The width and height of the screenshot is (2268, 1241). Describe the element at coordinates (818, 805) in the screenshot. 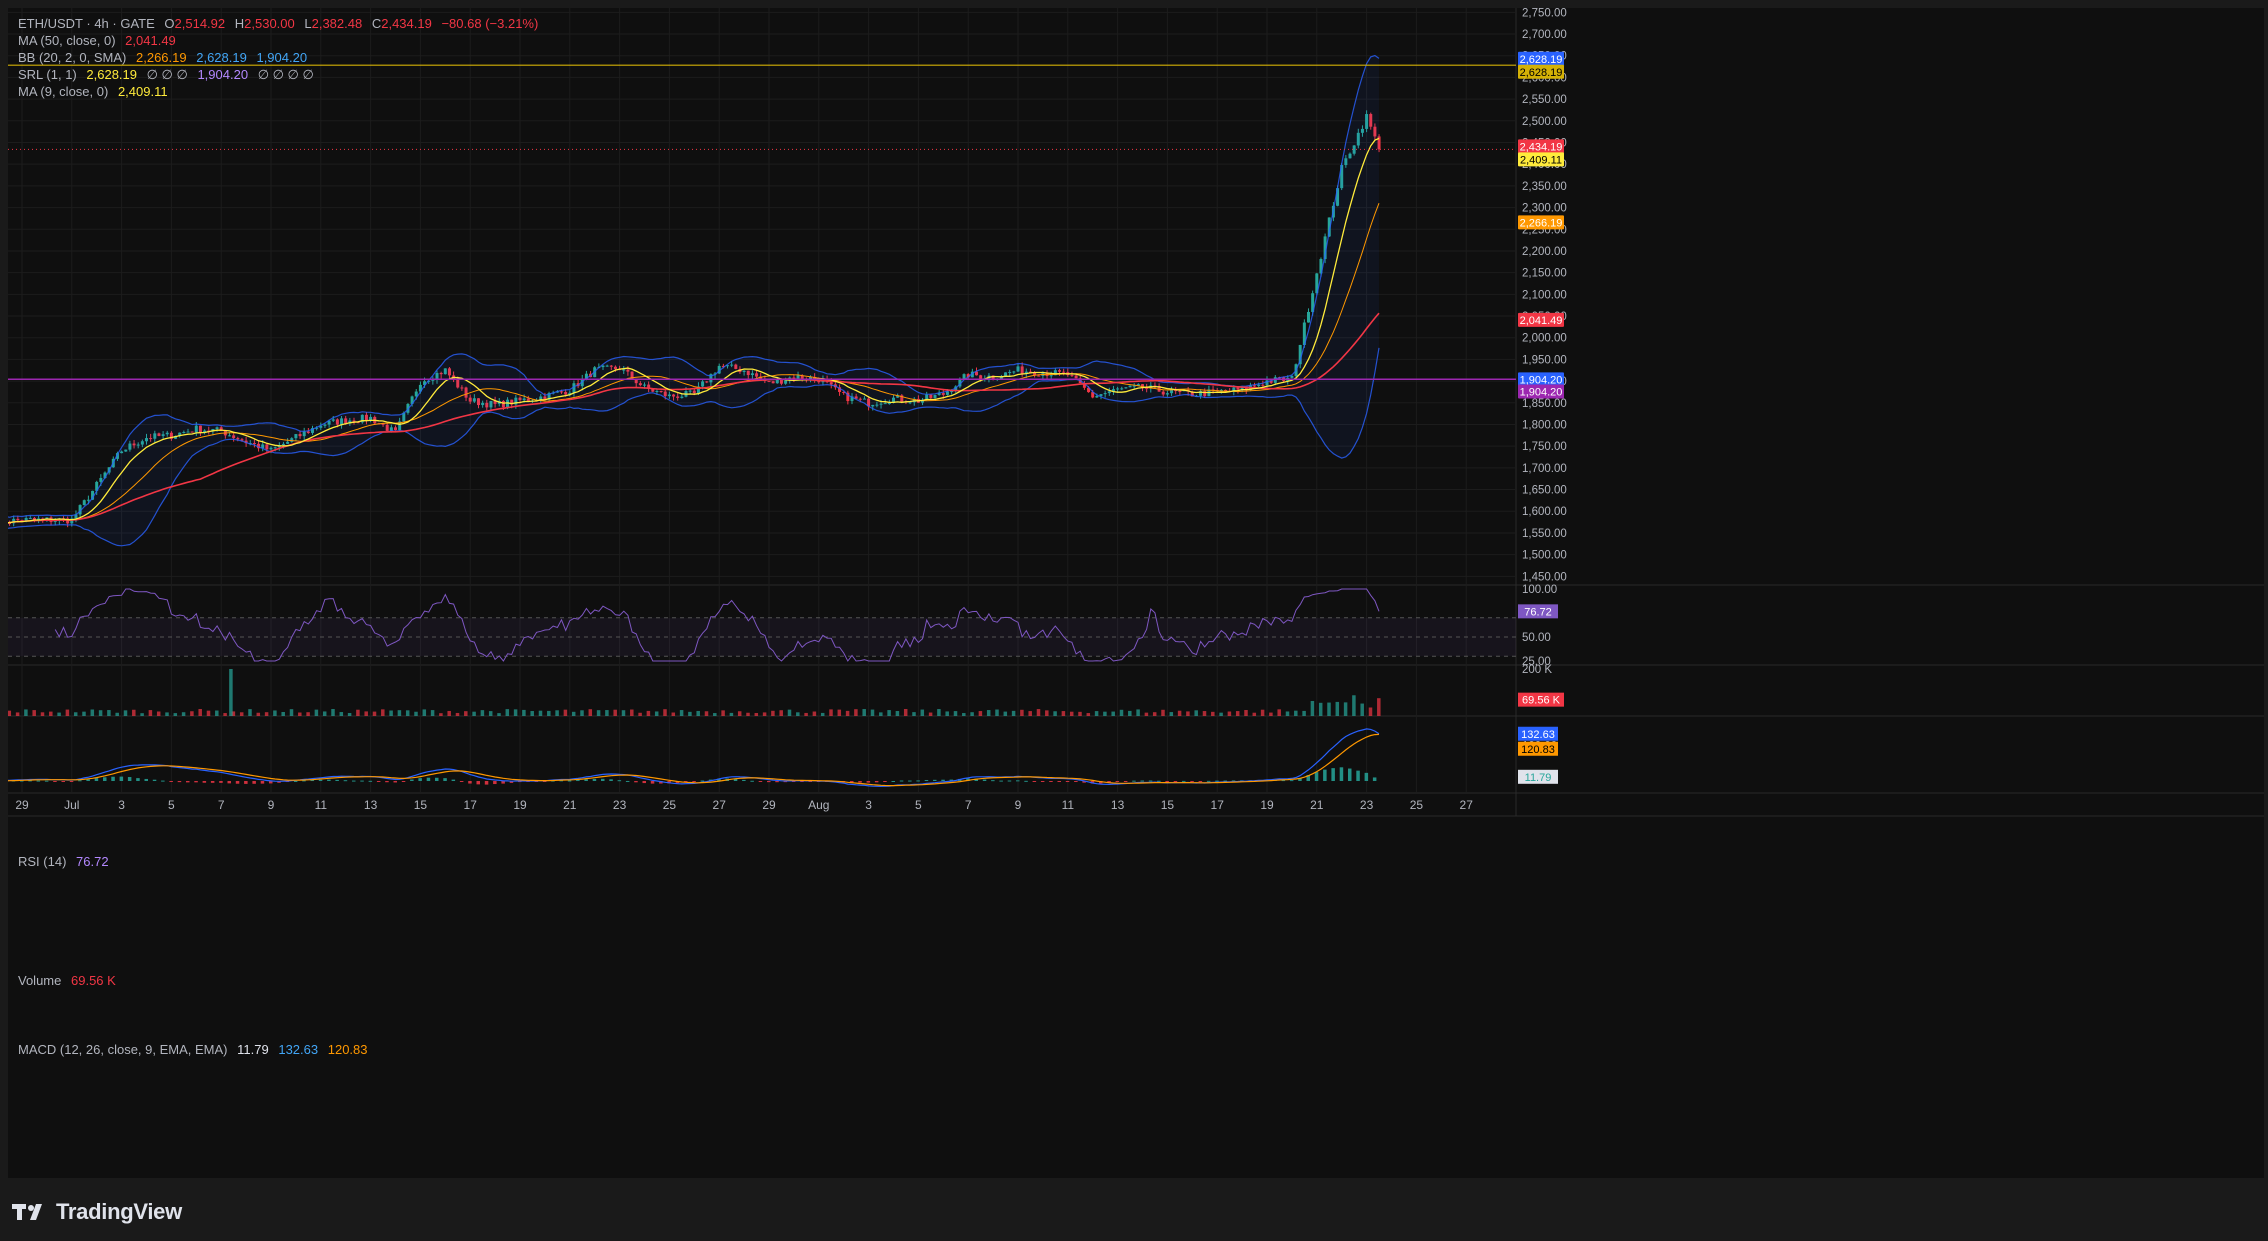

I see `time-label-Aug: Aug` at that location.